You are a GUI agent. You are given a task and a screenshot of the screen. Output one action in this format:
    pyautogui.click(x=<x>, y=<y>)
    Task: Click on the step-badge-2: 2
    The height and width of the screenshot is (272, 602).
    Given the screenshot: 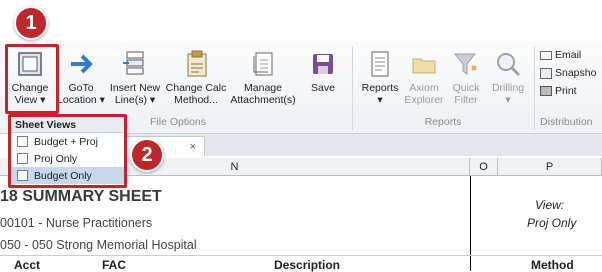 What is the action you would take?
    pyautogui.click(x=147, y=155)
    